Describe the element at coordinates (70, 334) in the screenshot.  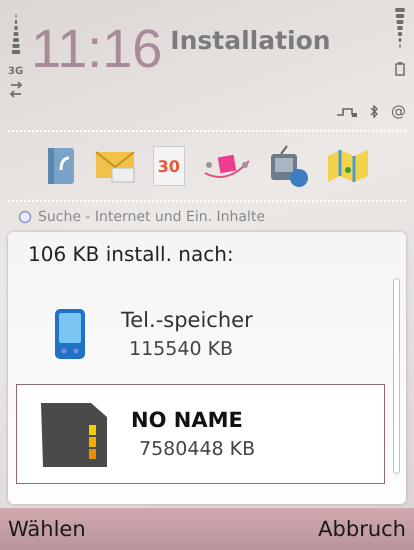
I see `phone-icon` at that location.